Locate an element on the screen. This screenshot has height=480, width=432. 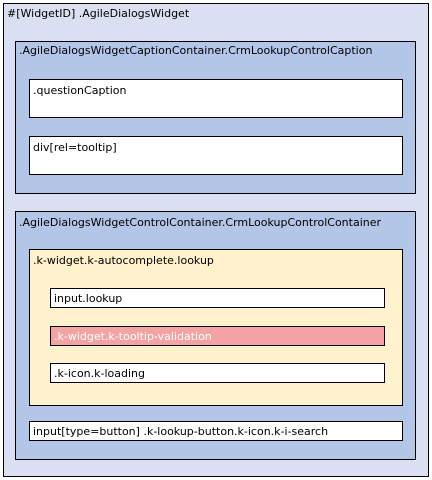
tooltip-validation-box: .k-widget.k-tooltip-validation is located at coordinates (217, 336).